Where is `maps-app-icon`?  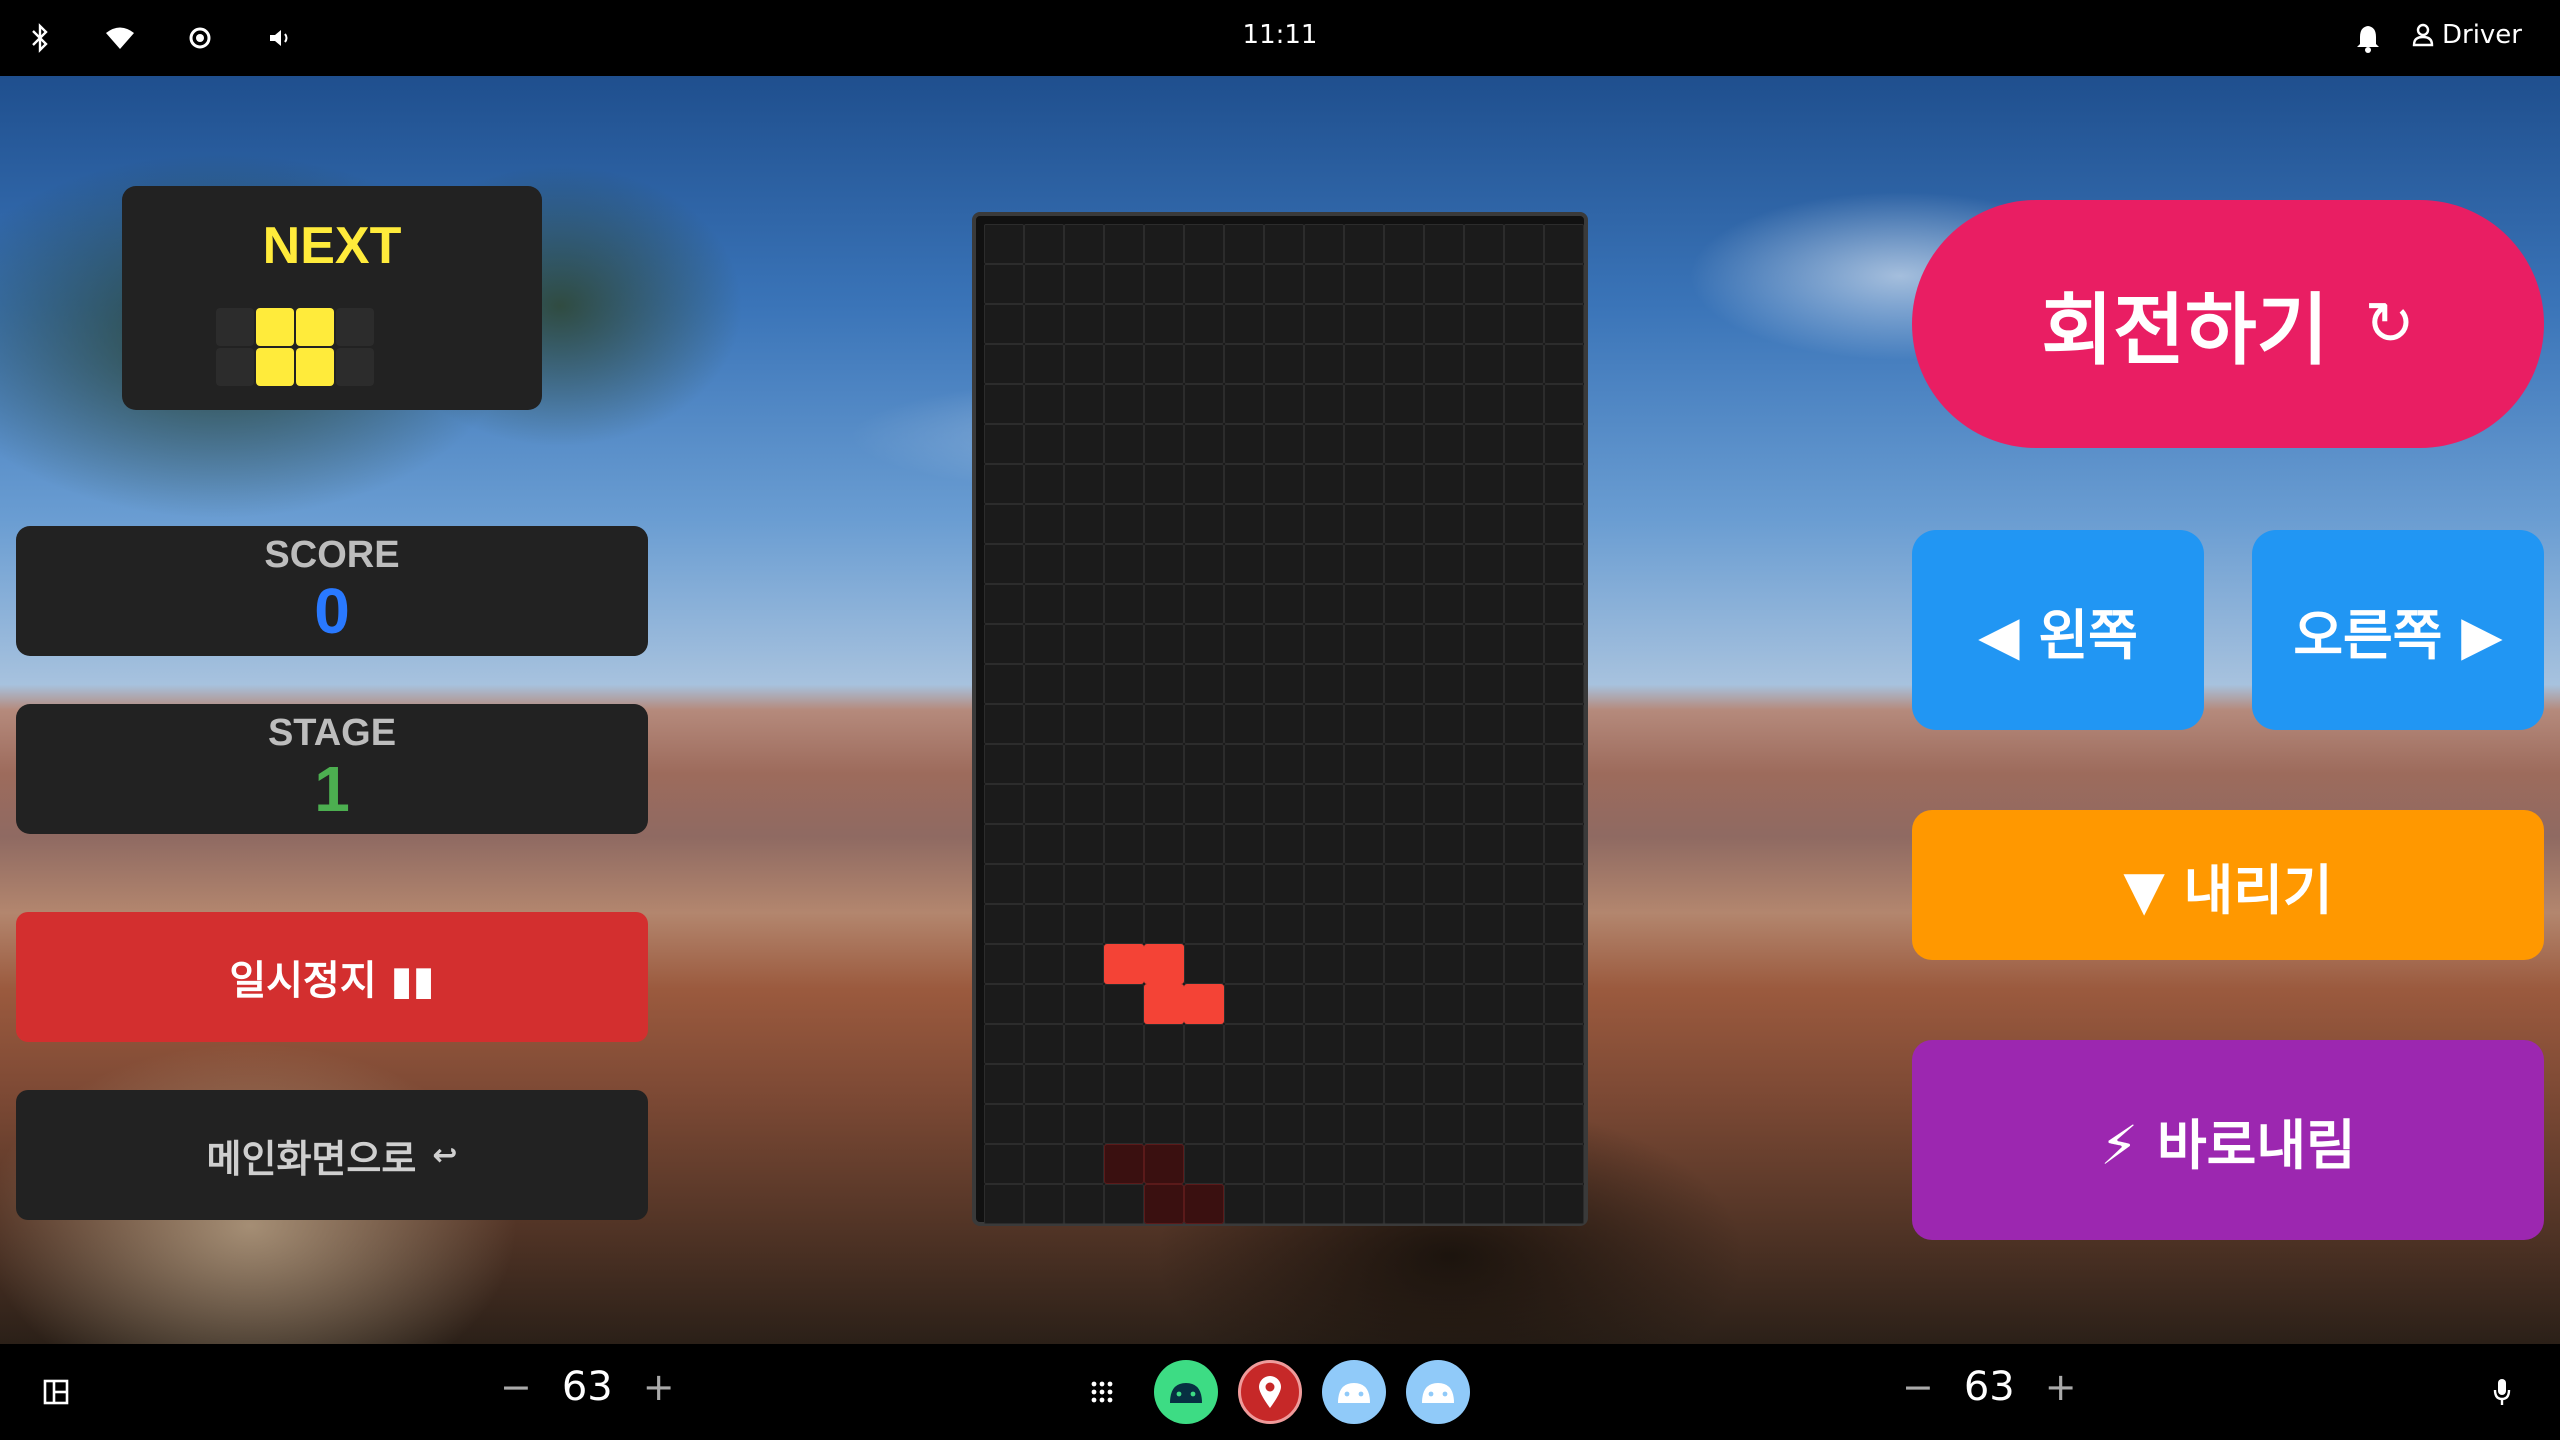
maps-app-icon is located at coordinates (1270, 1392).